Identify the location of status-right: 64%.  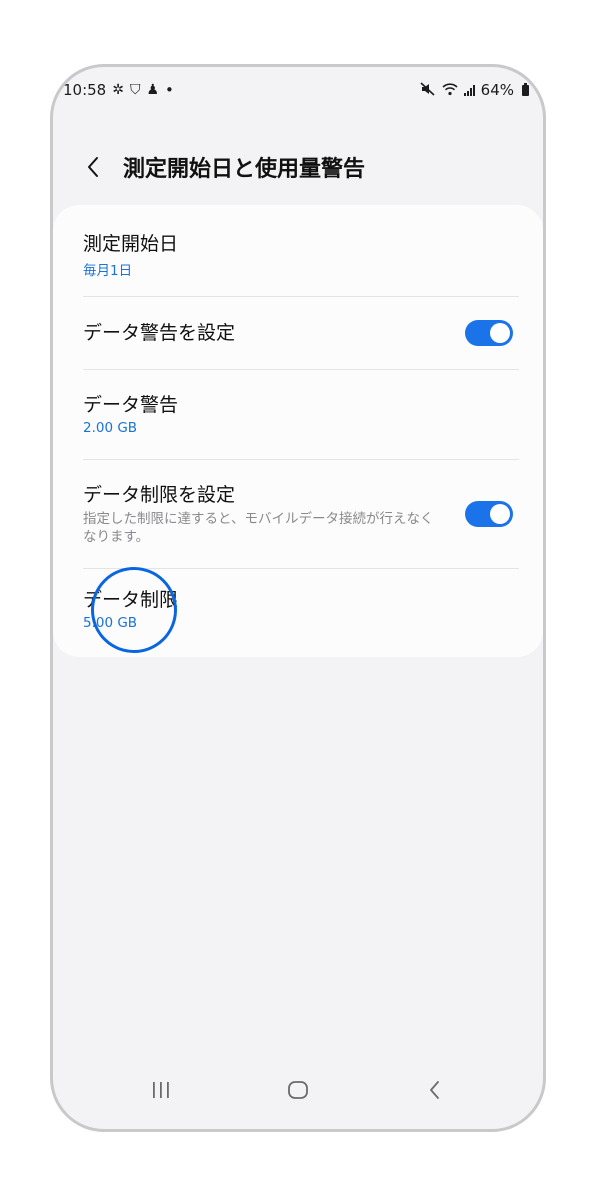
(474, 90).